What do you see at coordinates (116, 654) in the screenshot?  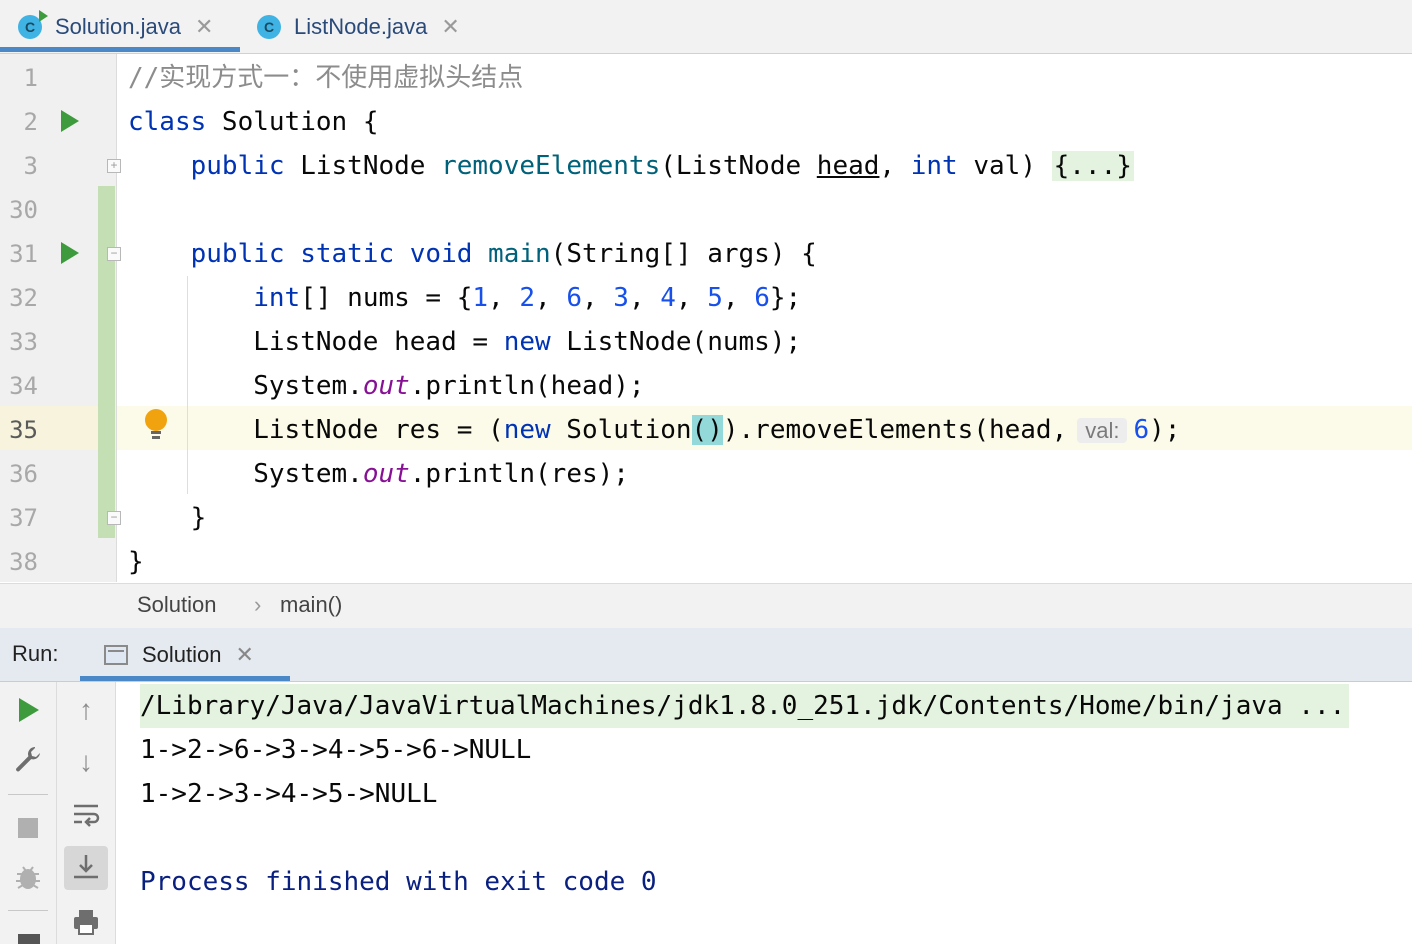 I see `console-icon` at bounding box center [116, 654].